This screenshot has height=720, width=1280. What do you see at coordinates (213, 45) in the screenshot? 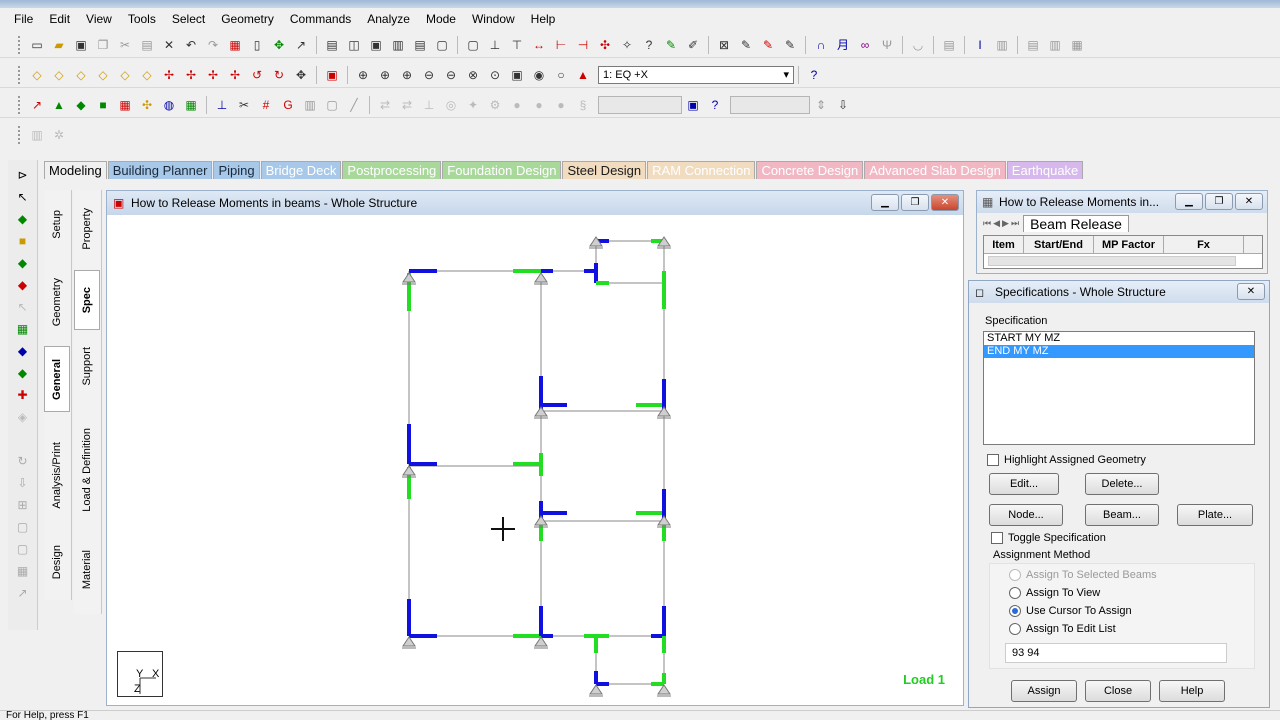
I see `redo-icon: ↷` at bounding box center [213, 45].